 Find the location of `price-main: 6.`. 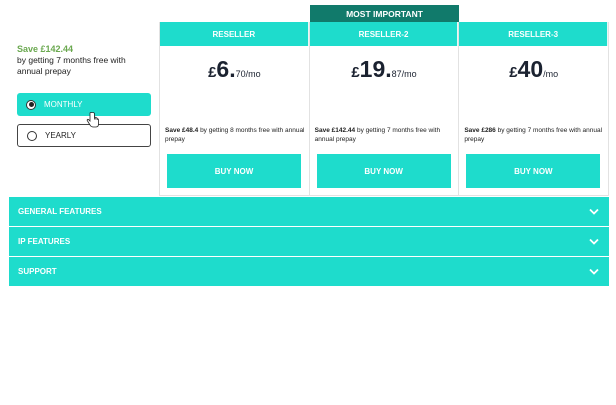

price-main: 6. is located at coordinates (226, 69).